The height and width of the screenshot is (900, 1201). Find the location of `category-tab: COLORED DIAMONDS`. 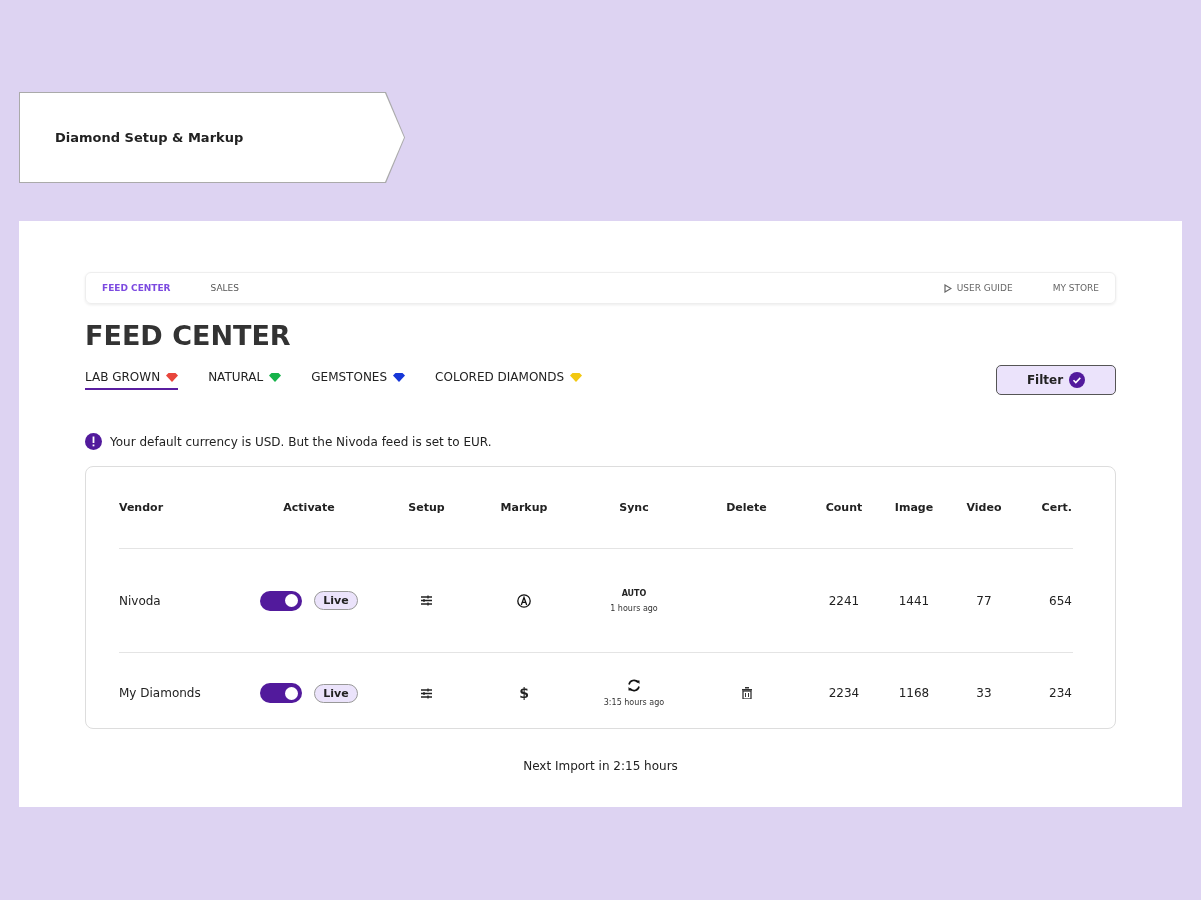

category-tab: COLORED DIAMONDS is located at coordinates (509, 380).